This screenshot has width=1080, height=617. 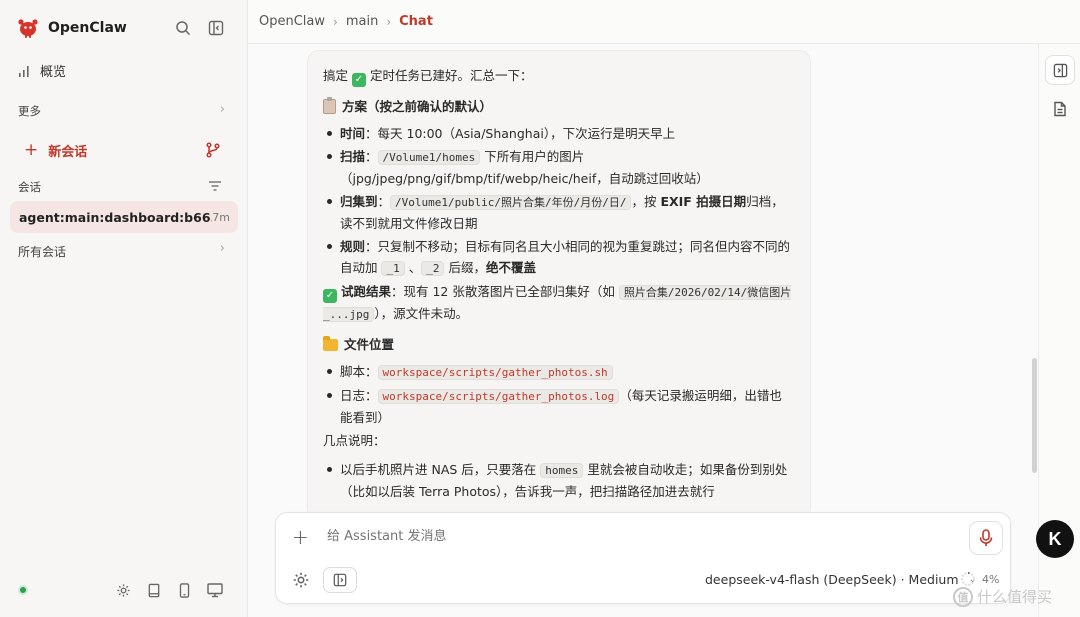 What do you see at coordinates (42, 251) in the screenshot?
I see `all-sessions-link: 所有会话` at bounding box center [42, 251].